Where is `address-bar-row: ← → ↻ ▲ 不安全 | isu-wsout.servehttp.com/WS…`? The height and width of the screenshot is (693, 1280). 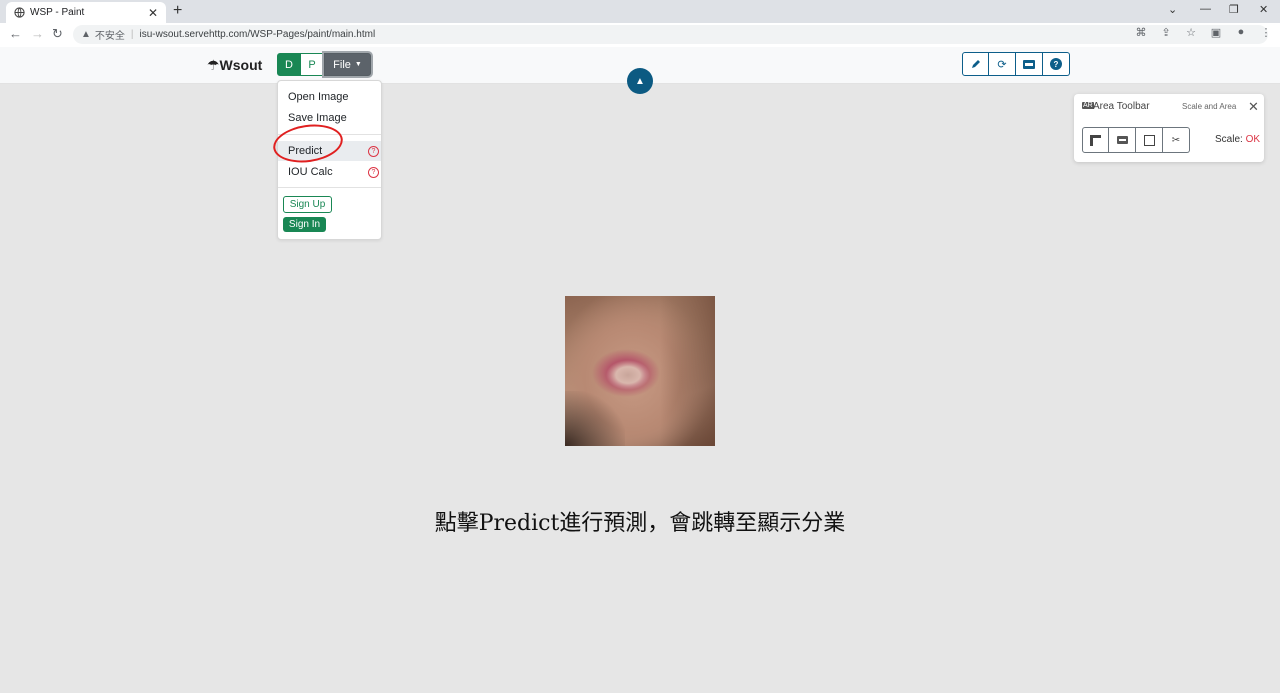
address-bar-row: ← → ↻ ▲ 不安全 | isu-wsout.servehttp.com/WS… is located at coordinates (640, 35).